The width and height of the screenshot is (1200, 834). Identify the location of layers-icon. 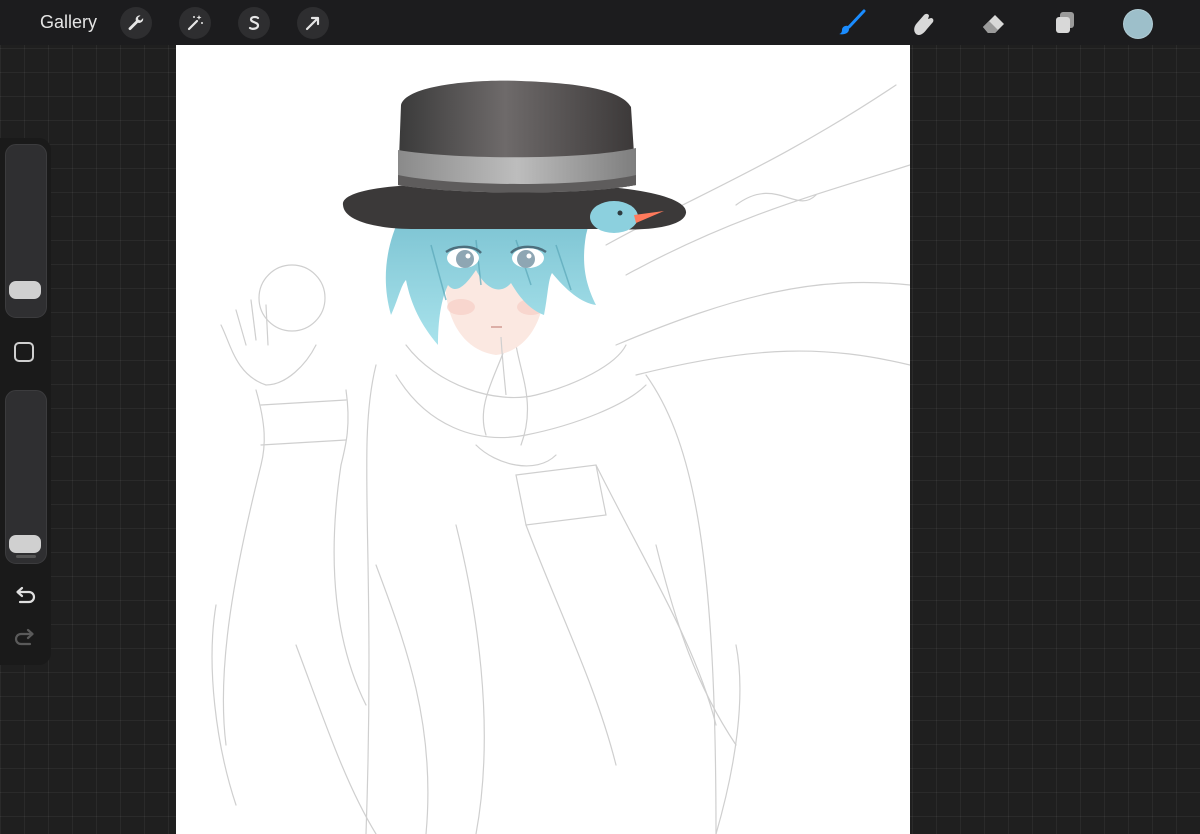
(1065, 22).